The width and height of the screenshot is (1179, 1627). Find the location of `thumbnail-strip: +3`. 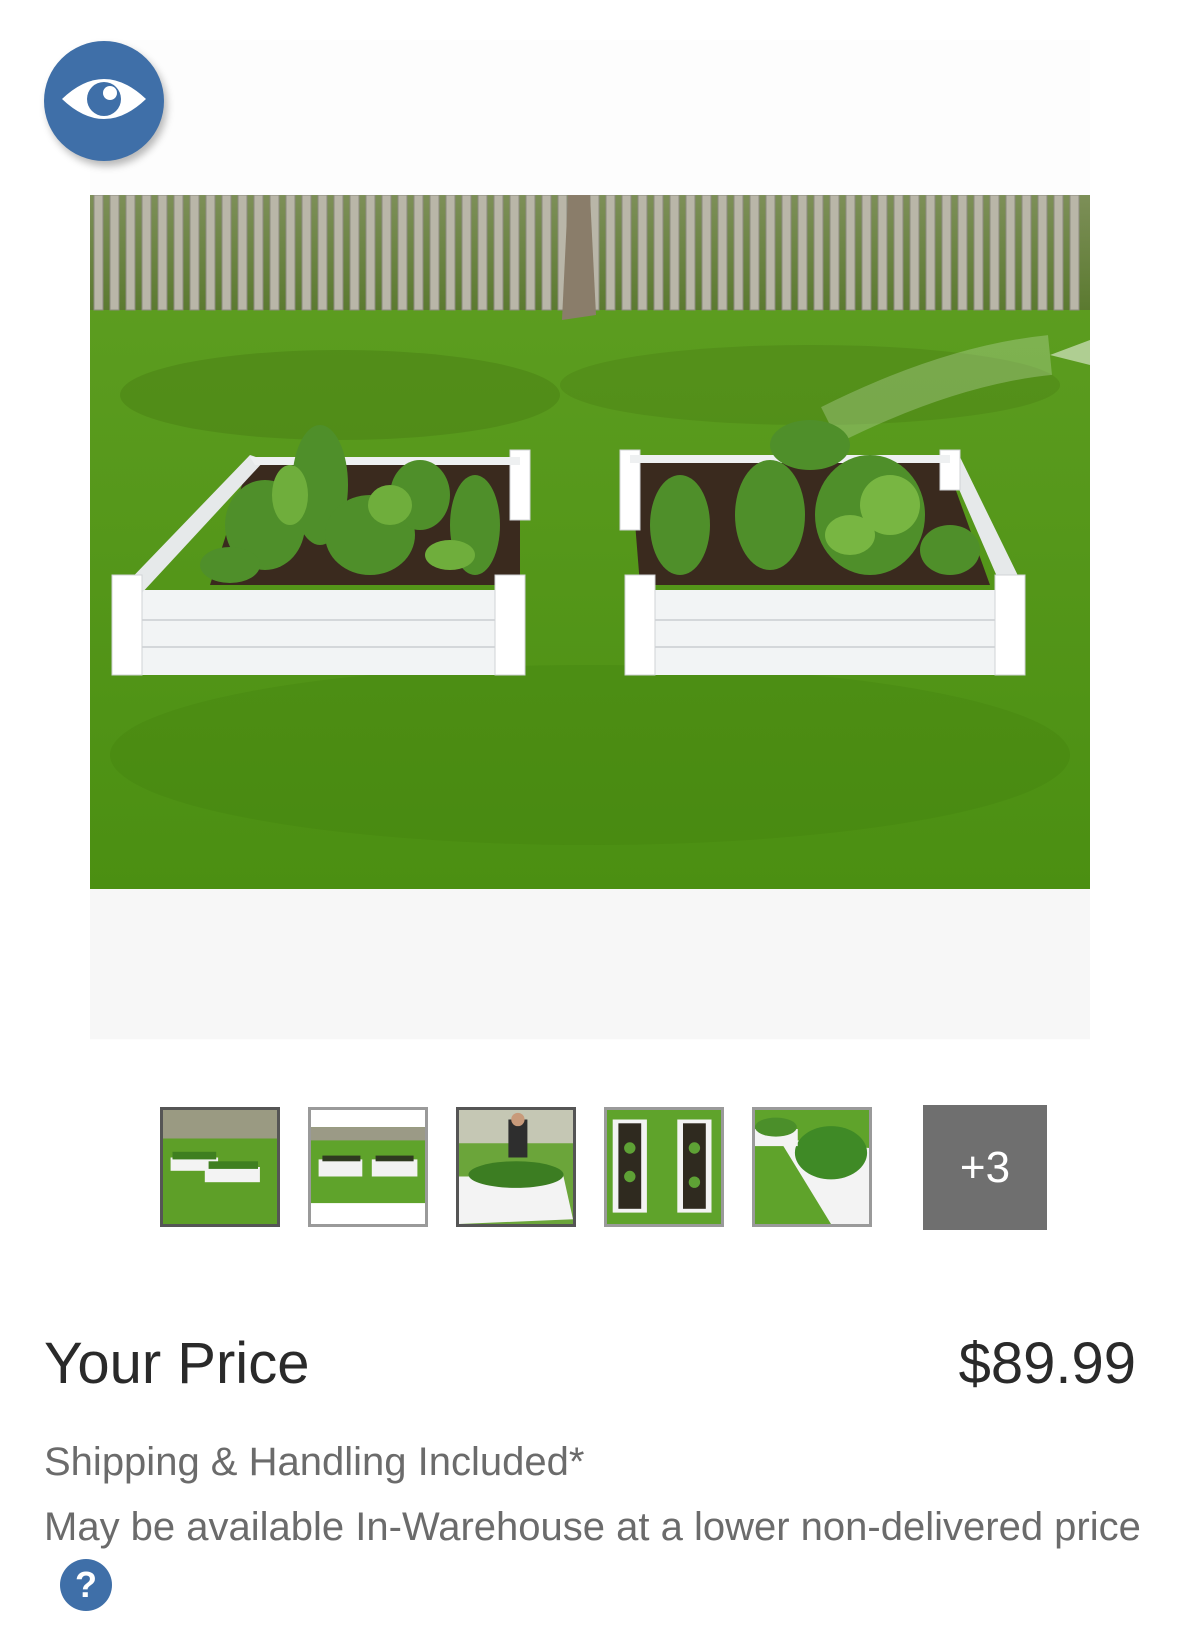

thumbnail-strip: +3 is located at coordinates (605, 1167).